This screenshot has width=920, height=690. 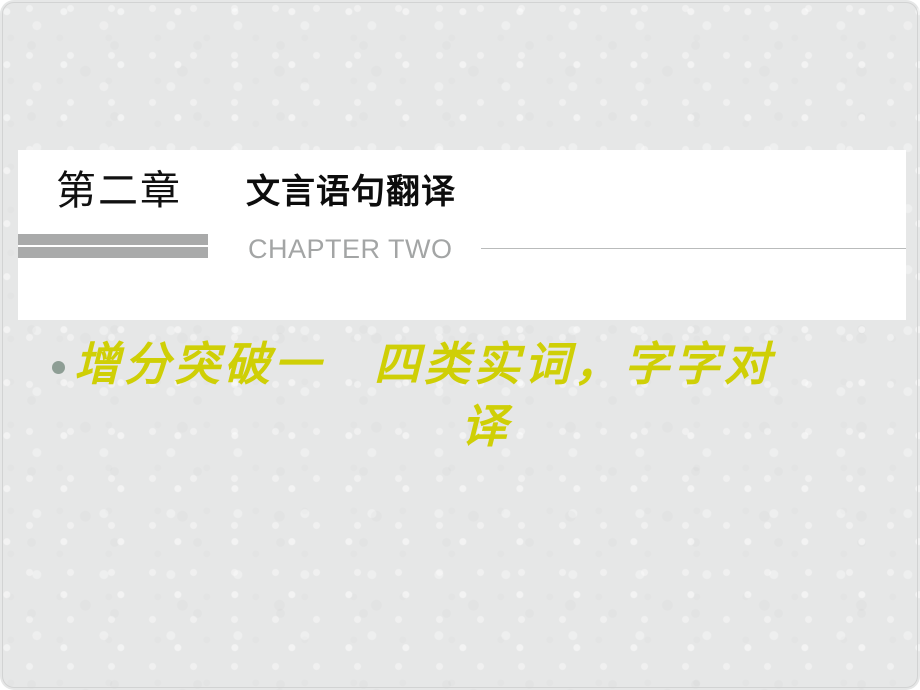 I want to click on headline-line-two: 译, so click(x=471, y=426).